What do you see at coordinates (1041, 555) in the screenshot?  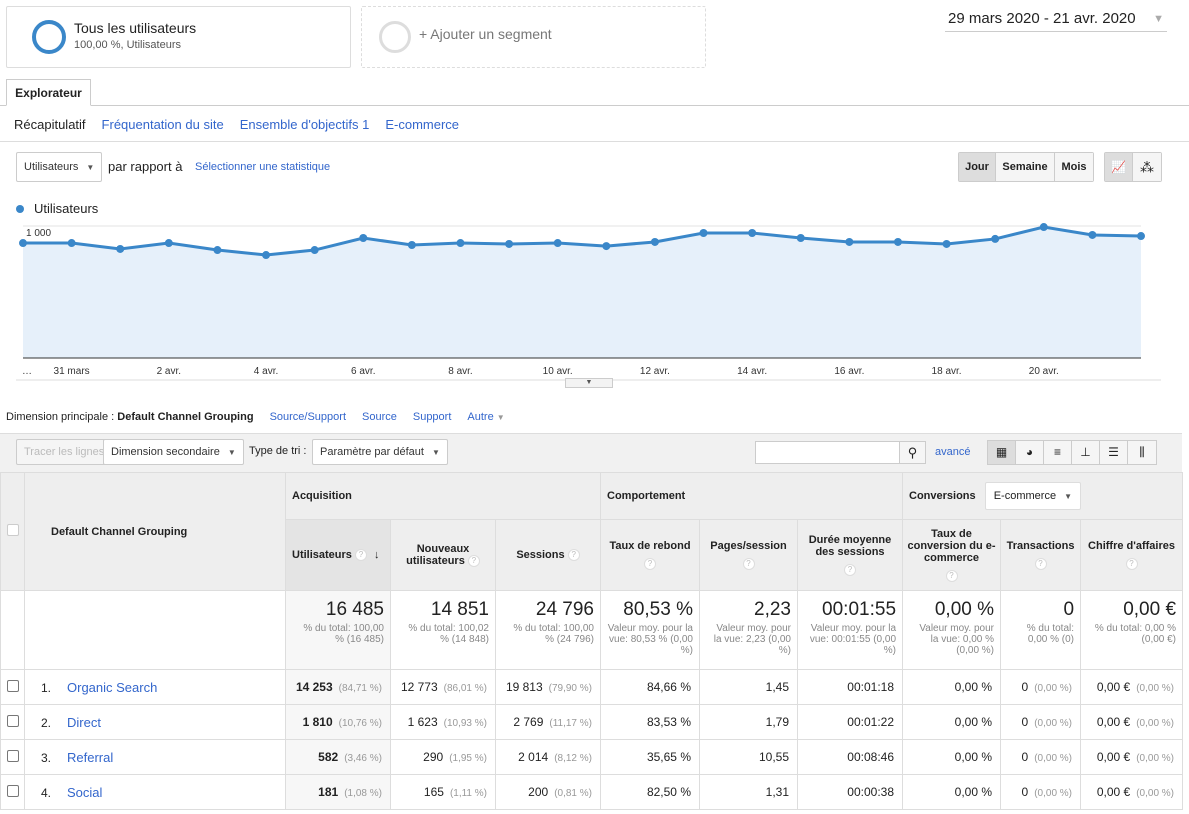 I see `column-header: Transactions ?` at bounding box center [1041, 555].